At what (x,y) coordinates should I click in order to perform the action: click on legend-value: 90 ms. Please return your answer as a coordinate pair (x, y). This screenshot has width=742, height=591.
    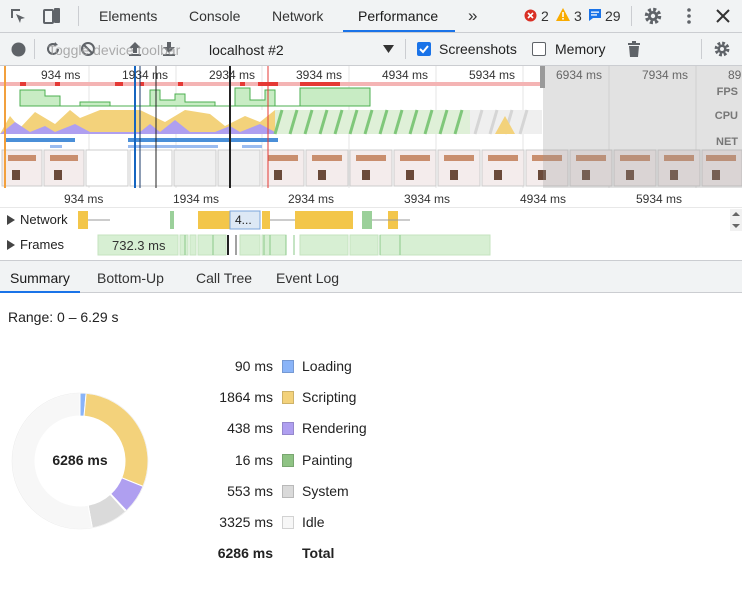
    Looking at the image, I should click on (253, 366).